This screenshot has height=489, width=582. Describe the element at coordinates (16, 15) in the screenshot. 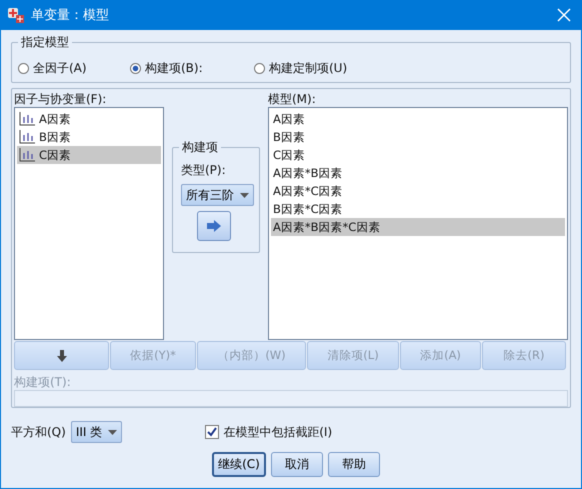

I see `app-icon` at that location.